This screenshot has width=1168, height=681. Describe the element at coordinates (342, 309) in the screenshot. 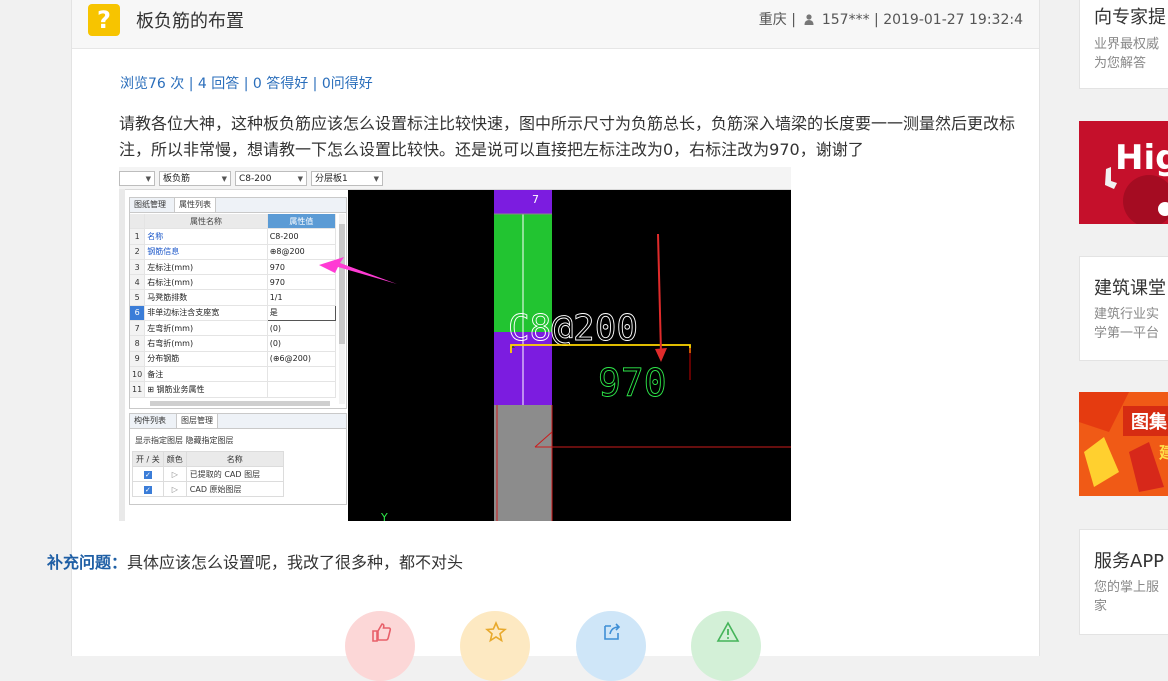

I see `property-vscroll` at that location.